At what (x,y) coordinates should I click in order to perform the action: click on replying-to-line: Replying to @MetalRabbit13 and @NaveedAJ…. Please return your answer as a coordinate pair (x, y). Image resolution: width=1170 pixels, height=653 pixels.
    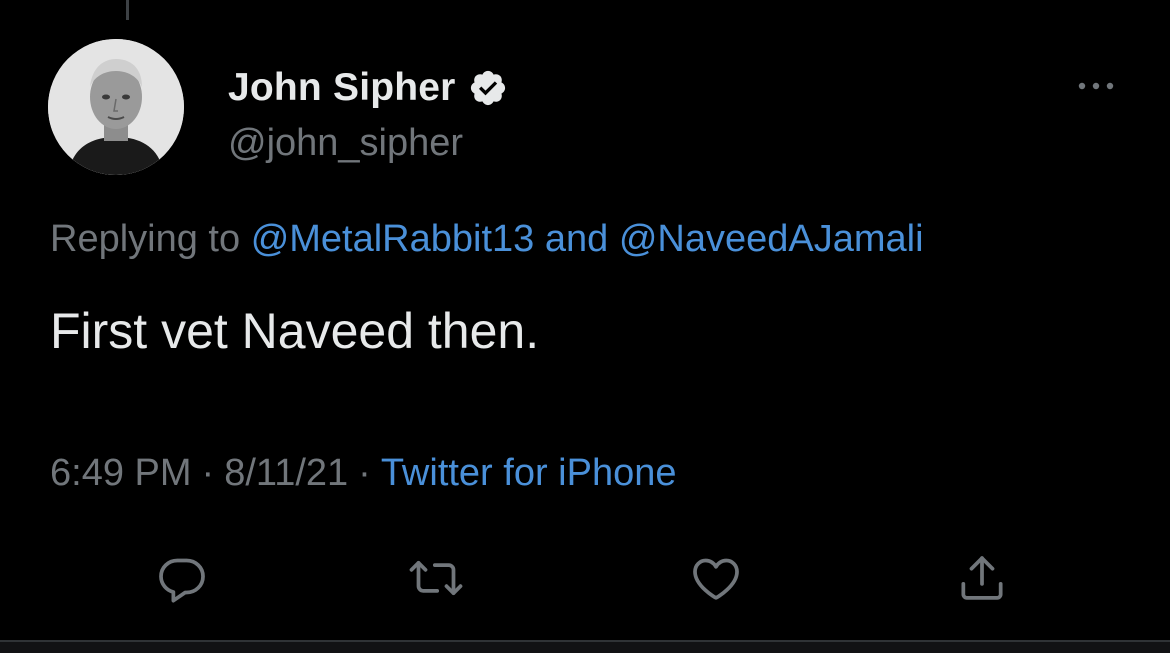
    Looking at the image, I should click on (487, 239).